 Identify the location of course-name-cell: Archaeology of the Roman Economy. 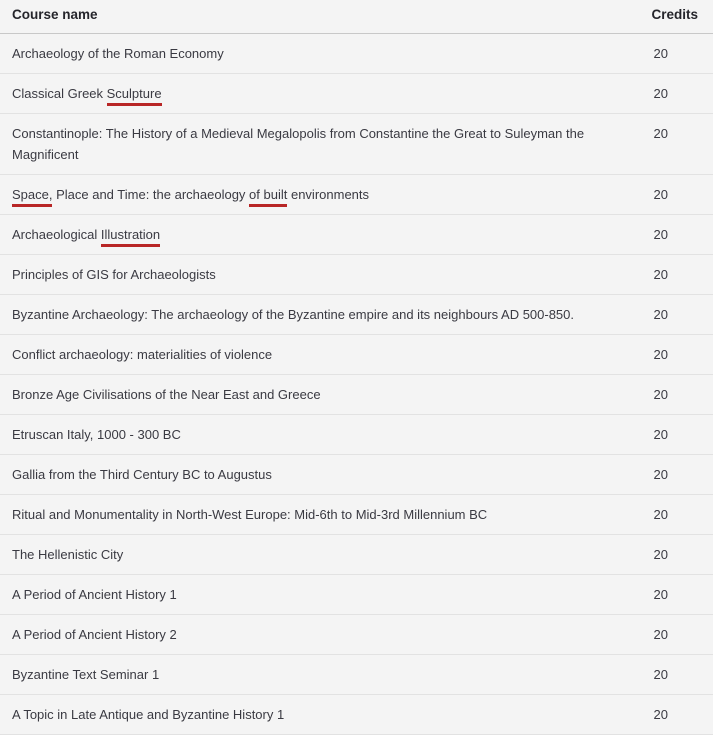
(320, 53).